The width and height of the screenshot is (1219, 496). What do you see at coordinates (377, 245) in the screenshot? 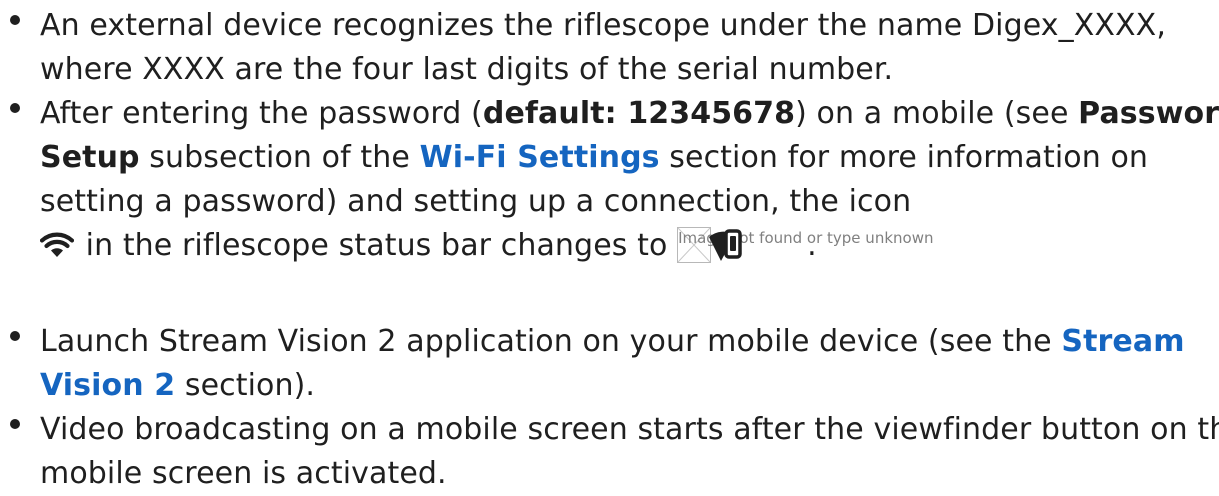
I see `list-item-text: in the riflescope status bar changes to` at bounding box center [377, 245].